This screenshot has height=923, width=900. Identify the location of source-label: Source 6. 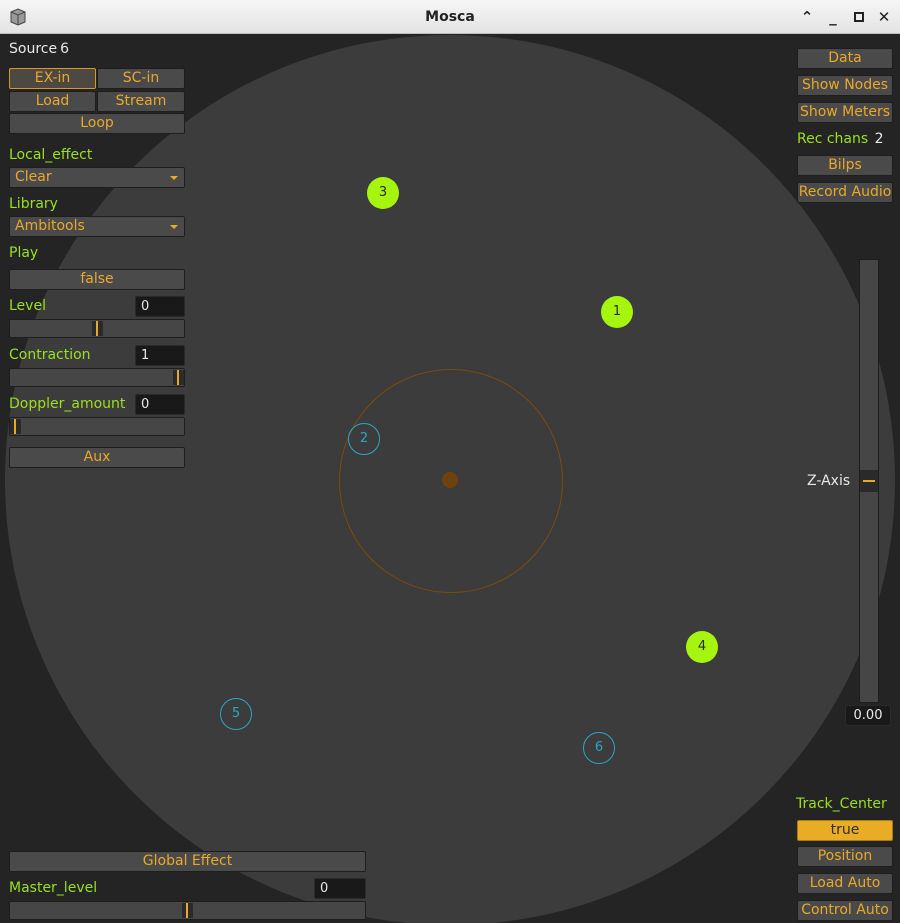
(39, 49).